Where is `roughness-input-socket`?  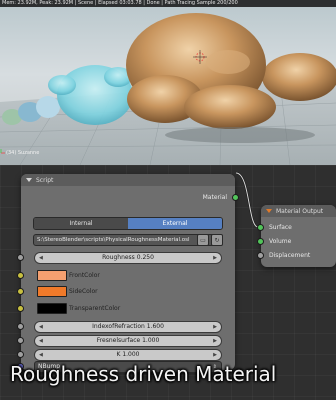
roughness-input-socket is located at coordinates (20, 257).